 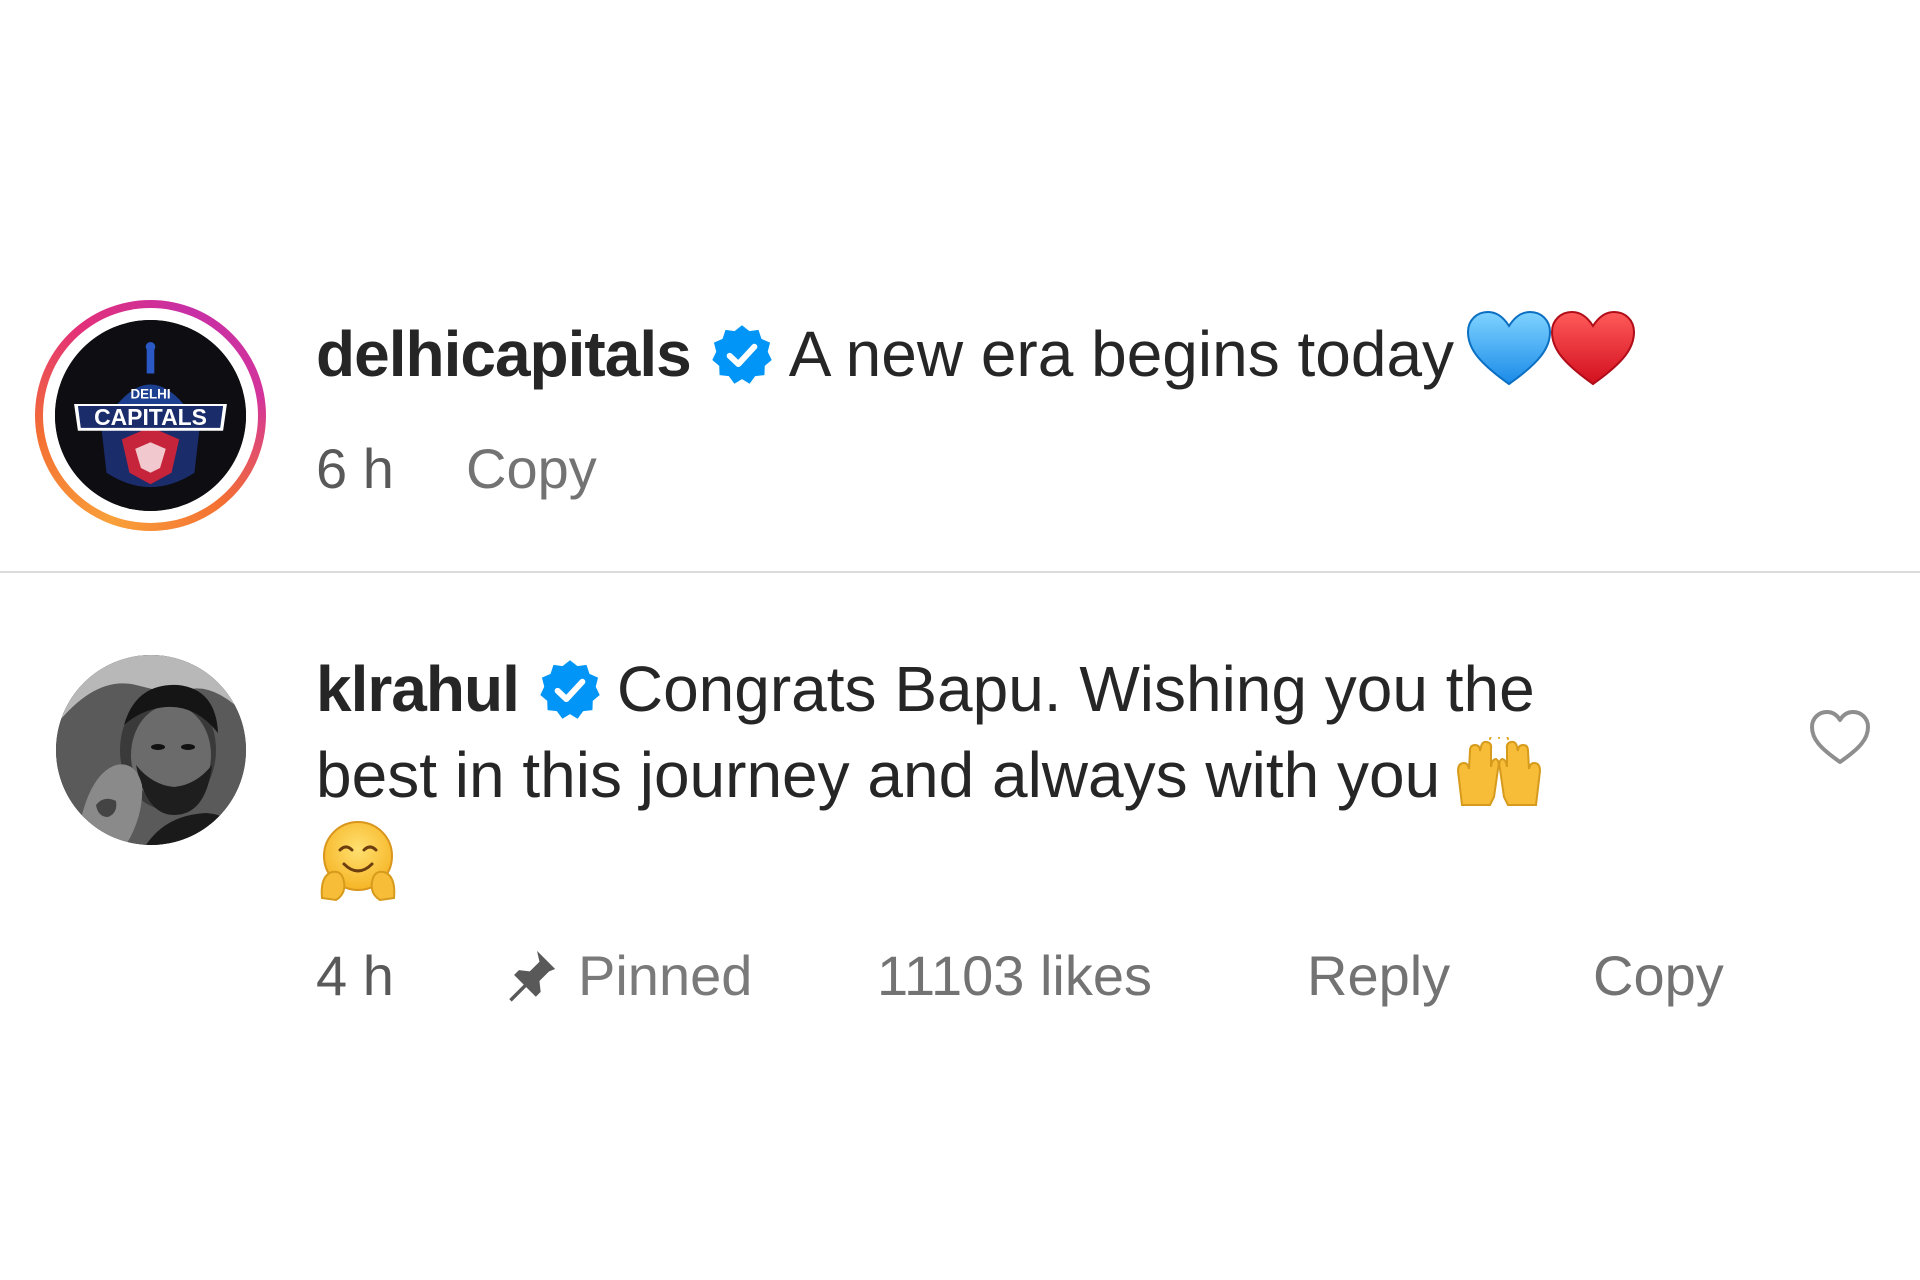 I want to click on pinned-label: Pinned, so click(x=665, y=975).